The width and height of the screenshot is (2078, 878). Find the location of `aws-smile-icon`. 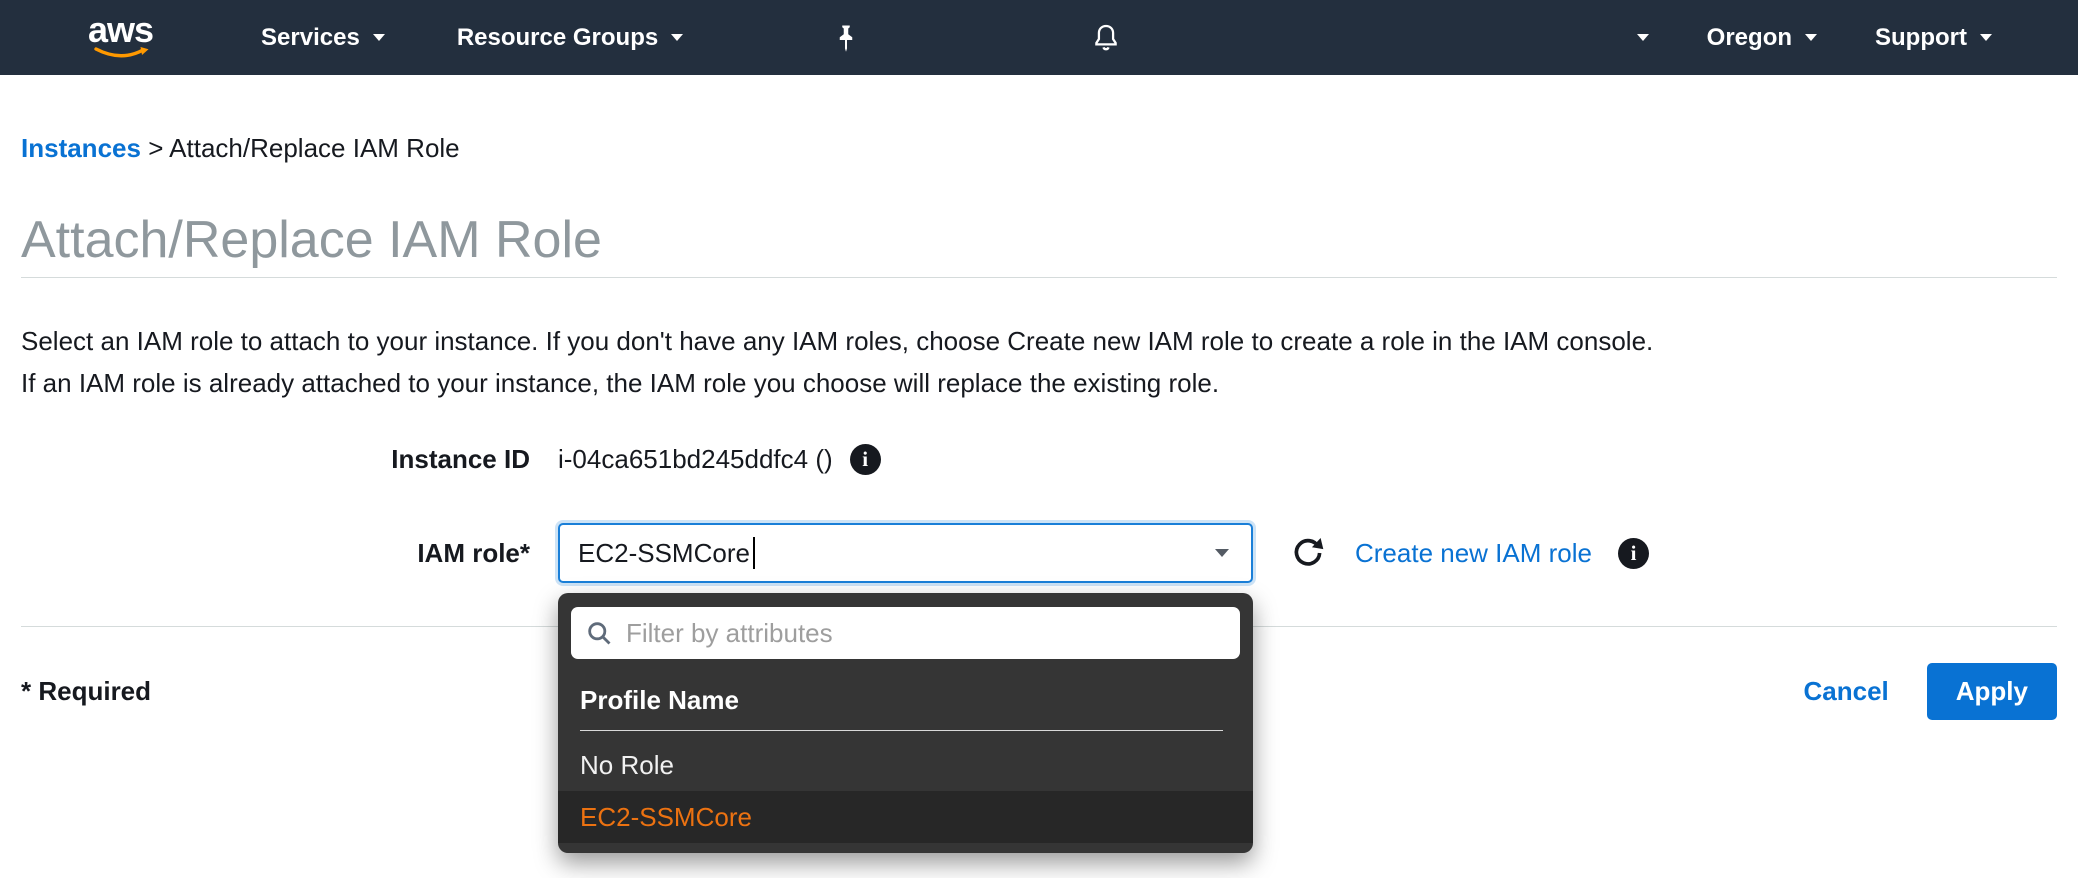

aws-smile-icon is located at coordinates (121, 51).